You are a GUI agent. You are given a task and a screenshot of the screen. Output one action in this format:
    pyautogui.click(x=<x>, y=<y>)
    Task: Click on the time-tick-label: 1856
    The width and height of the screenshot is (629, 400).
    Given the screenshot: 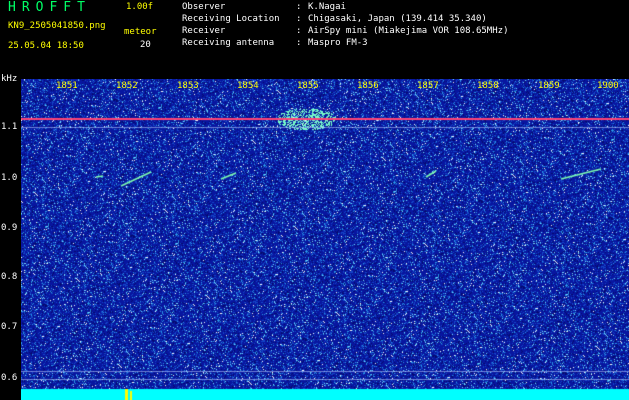 What is the action you would take?
    pyautogui.click(x=368, y=86)
    